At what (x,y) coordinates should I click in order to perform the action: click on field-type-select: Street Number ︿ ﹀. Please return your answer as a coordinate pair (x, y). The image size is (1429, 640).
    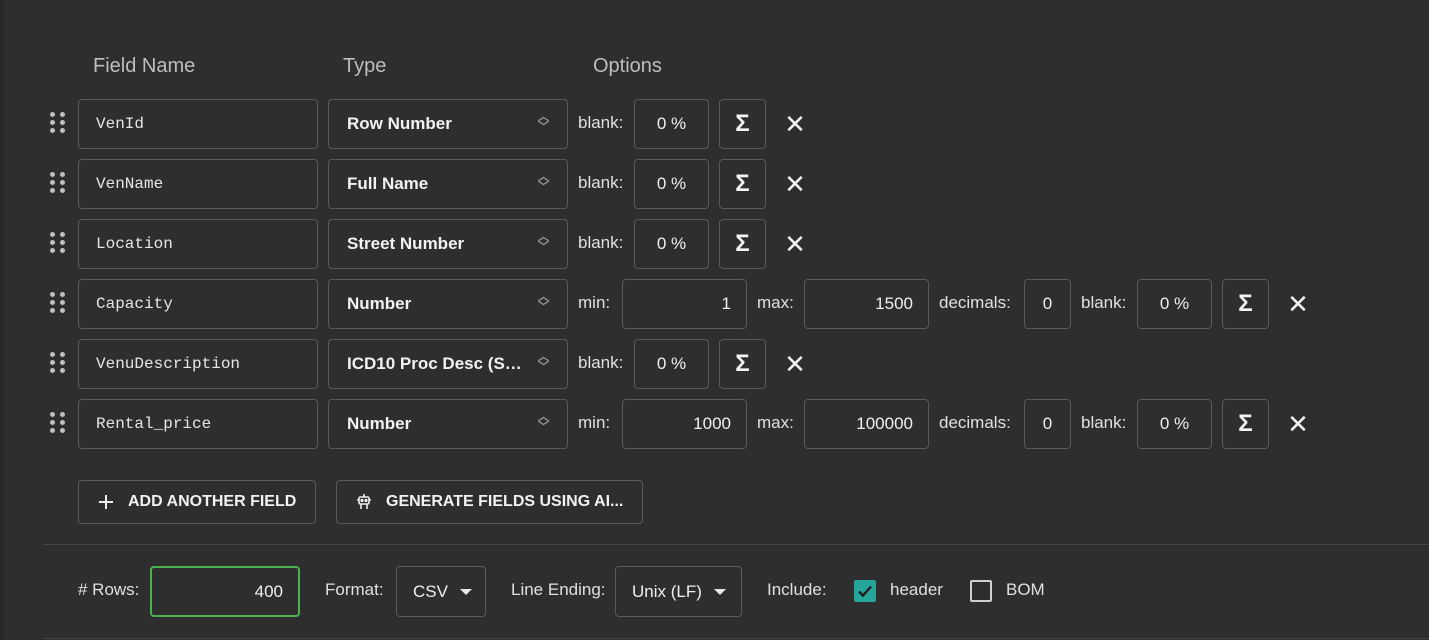
    Looking at the image, I should click on (448, 244).